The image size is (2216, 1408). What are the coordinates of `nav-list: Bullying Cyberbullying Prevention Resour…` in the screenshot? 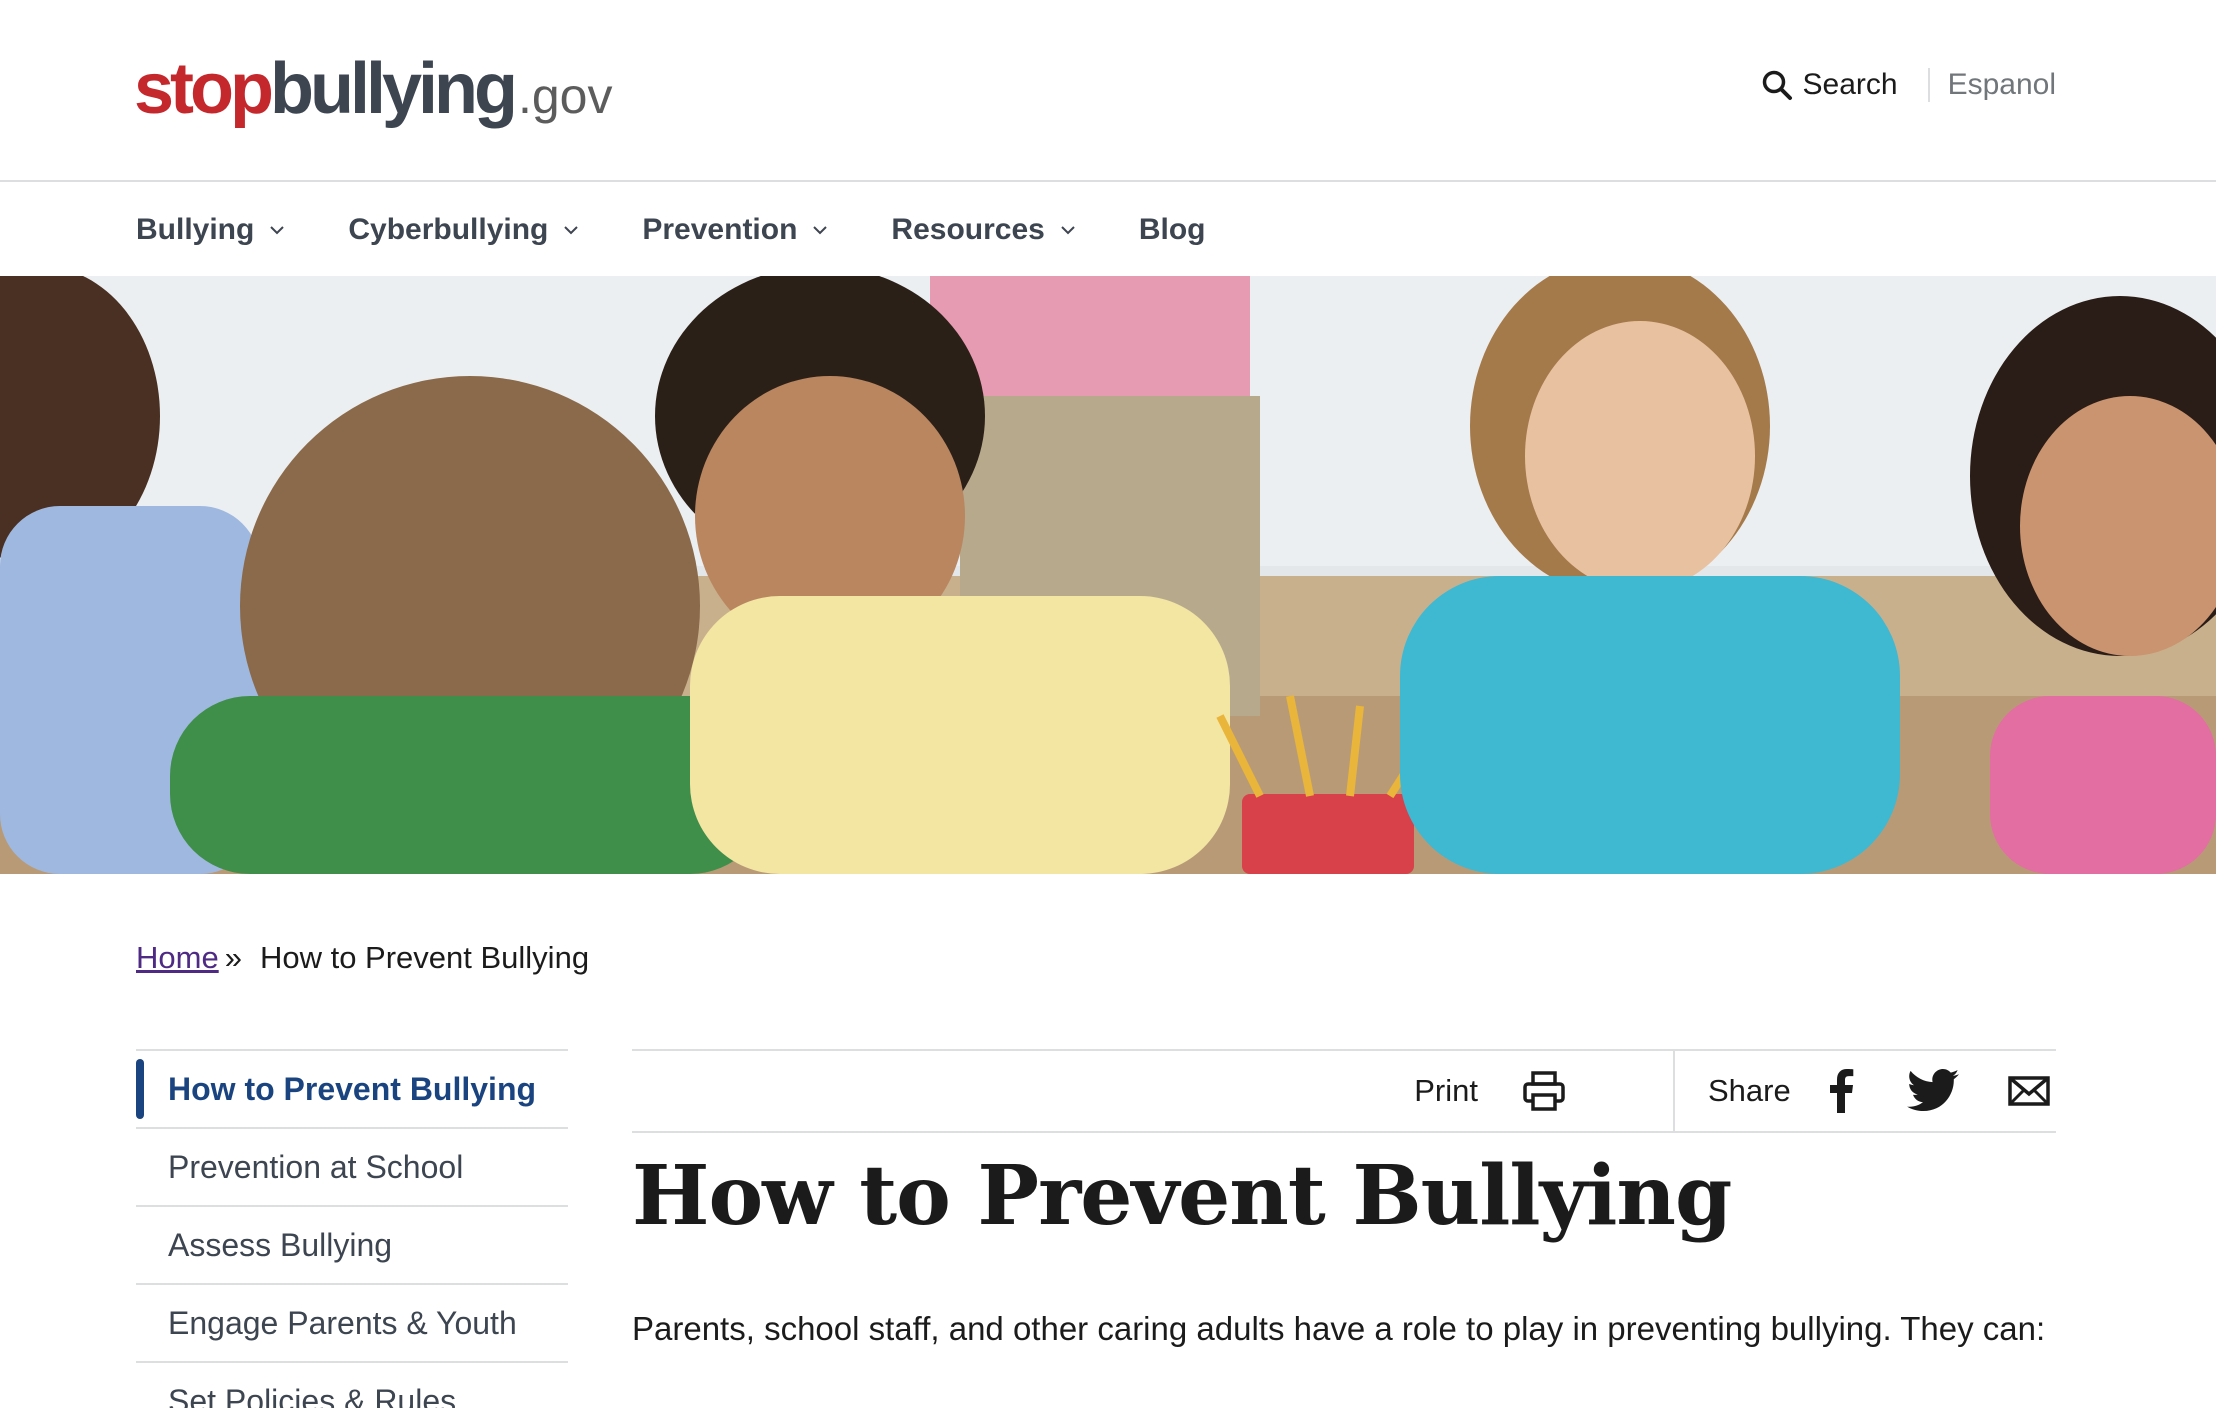 It's located at (702, 230).